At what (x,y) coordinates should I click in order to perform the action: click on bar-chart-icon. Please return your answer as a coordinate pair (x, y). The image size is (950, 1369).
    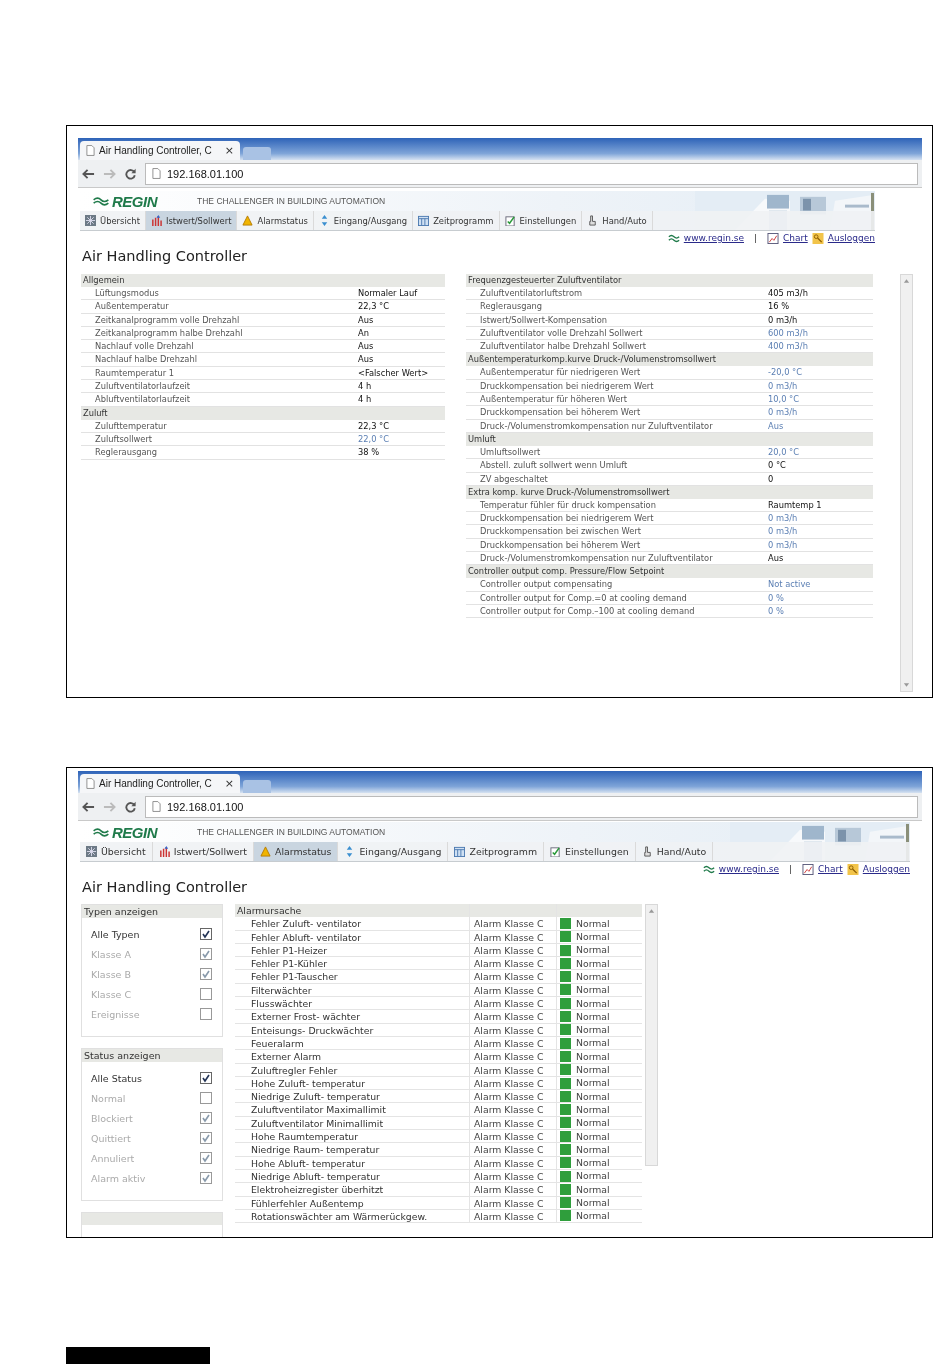
    Looking at the image, I should click on (164, 851).